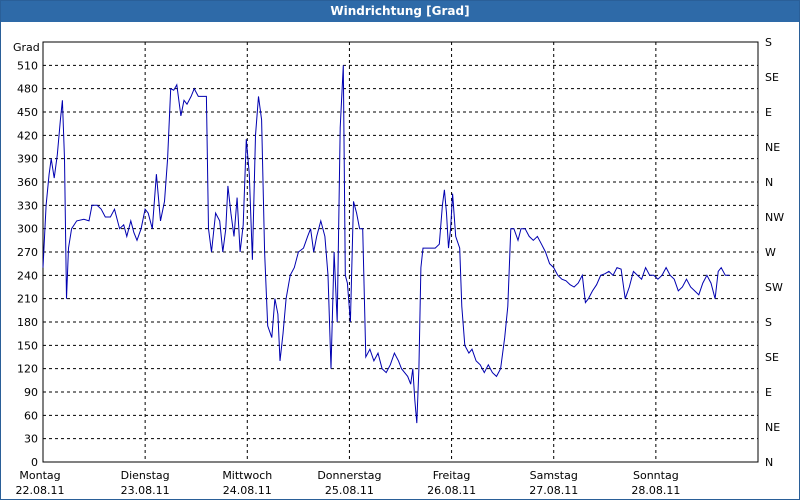 The width and height of the screenshot is (800, 500). I want to click on x-tick-day: Sonntag, so click(656, 475).